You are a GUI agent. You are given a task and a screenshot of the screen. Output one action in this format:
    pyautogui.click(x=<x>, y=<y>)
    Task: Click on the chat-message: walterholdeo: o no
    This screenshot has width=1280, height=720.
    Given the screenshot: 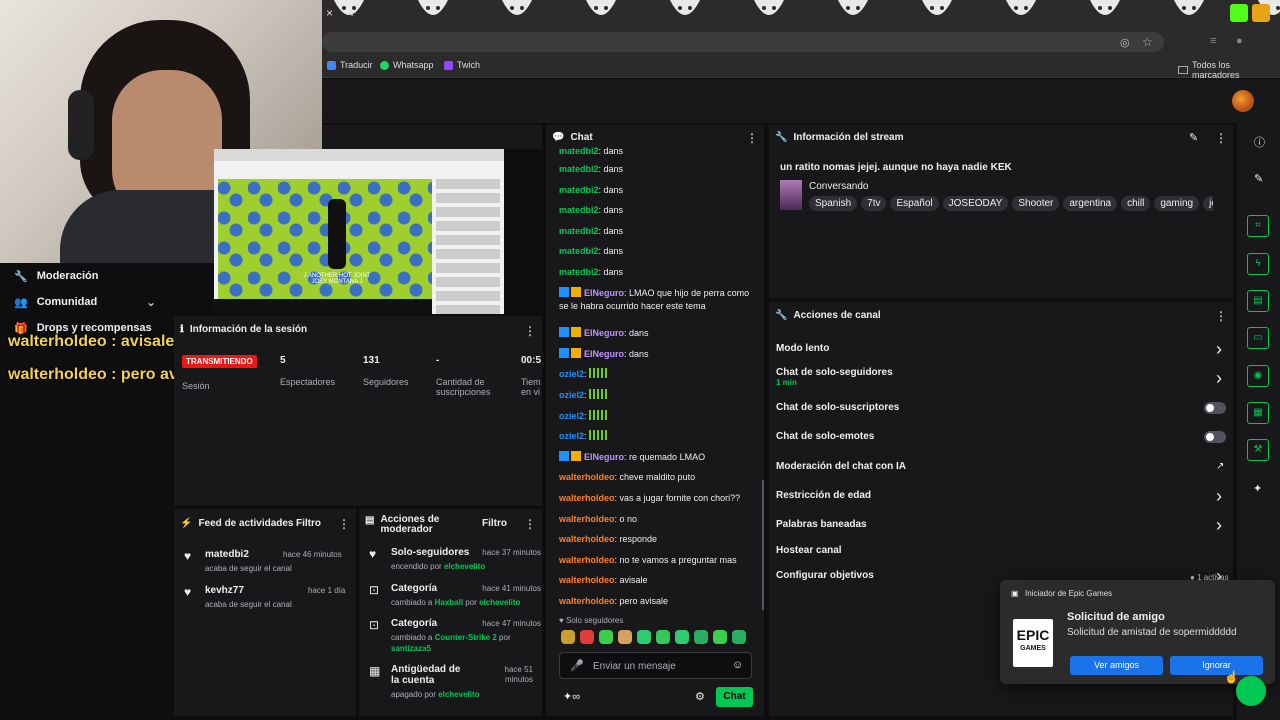 What is the action you would take?
    pyautogui.click(x=598, y=518)
    